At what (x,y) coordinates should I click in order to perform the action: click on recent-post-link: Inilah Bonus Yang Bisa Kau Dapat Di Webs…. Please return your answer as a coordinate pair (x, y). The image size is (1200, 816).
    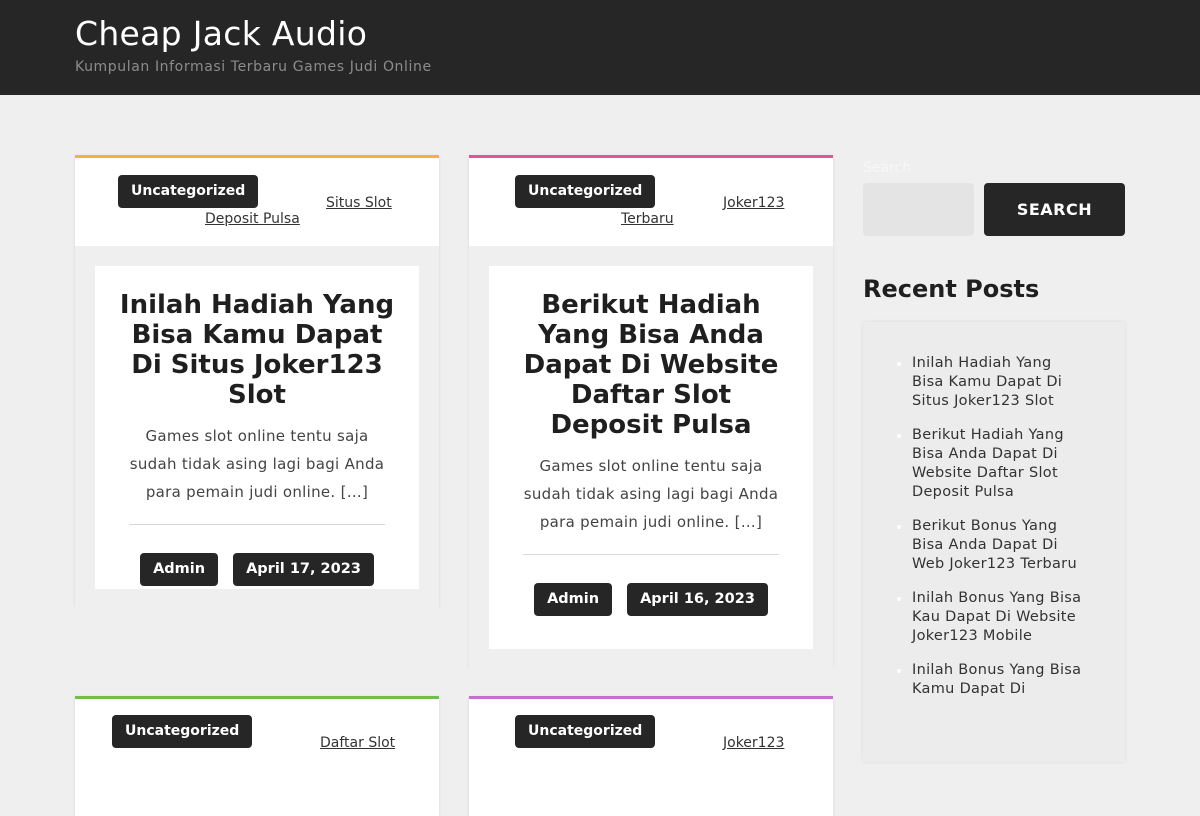
    Looking at the image, I should click on (989, 617).